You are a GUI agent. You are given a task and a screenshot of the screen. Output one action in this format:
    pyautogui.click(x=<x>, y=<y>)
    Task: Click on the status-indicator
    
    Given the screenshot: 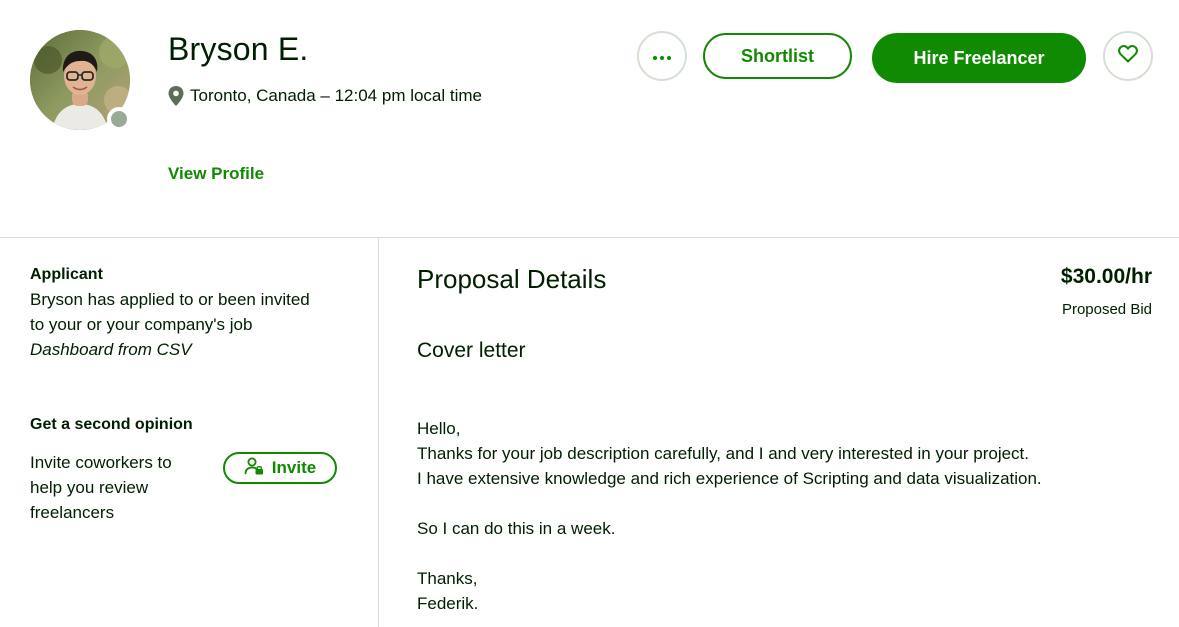 What is the action you would take?
    pyautogui.click(x=119, y=119)
    